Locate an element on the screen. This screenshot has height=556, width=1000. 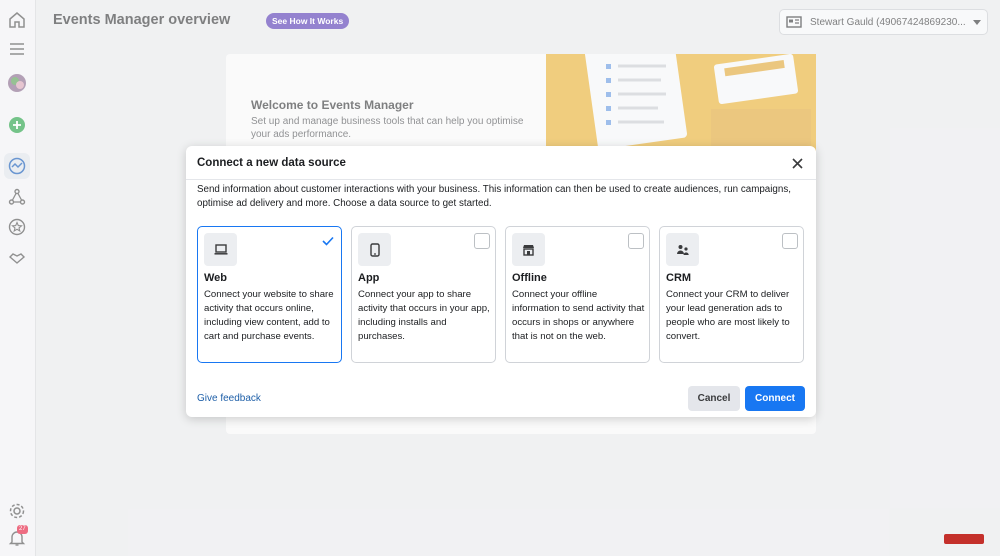
card-title: Web is located at coordinates (216, 278).